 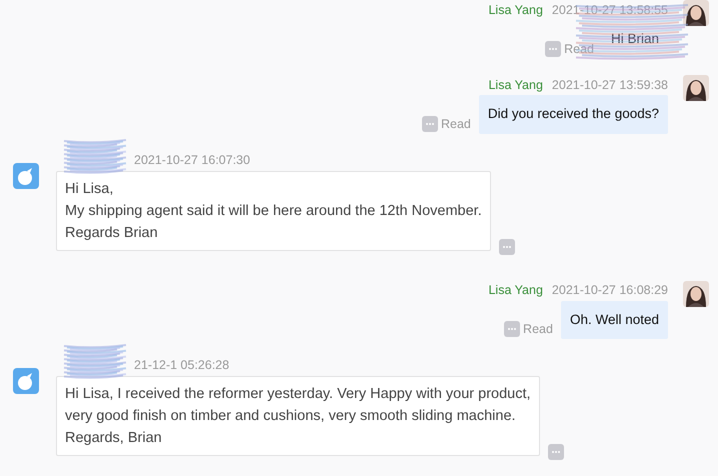 What do you see at coordinates (610, 10) in the screenshot?
I see `timestamp: 2021-10-27 13:58:55` at bounding box center [610, 10].